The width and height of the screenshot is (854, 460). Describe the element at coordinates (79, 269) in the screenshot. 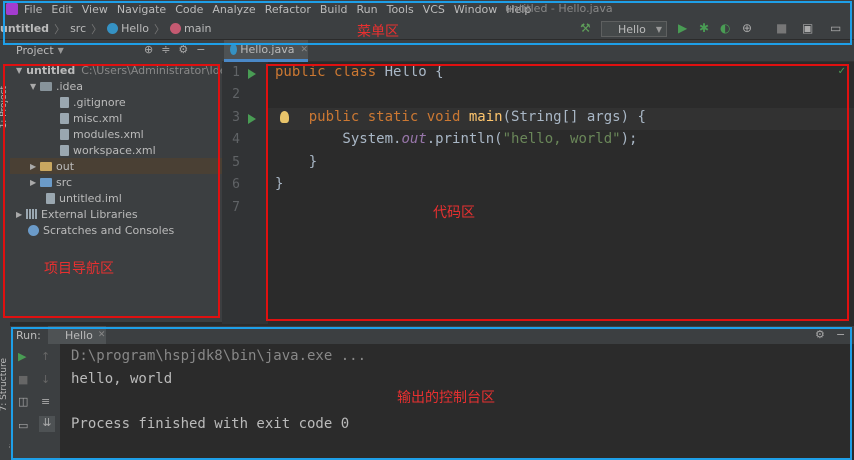

I see `project-nav-annotation: 项目导航区` at that location.